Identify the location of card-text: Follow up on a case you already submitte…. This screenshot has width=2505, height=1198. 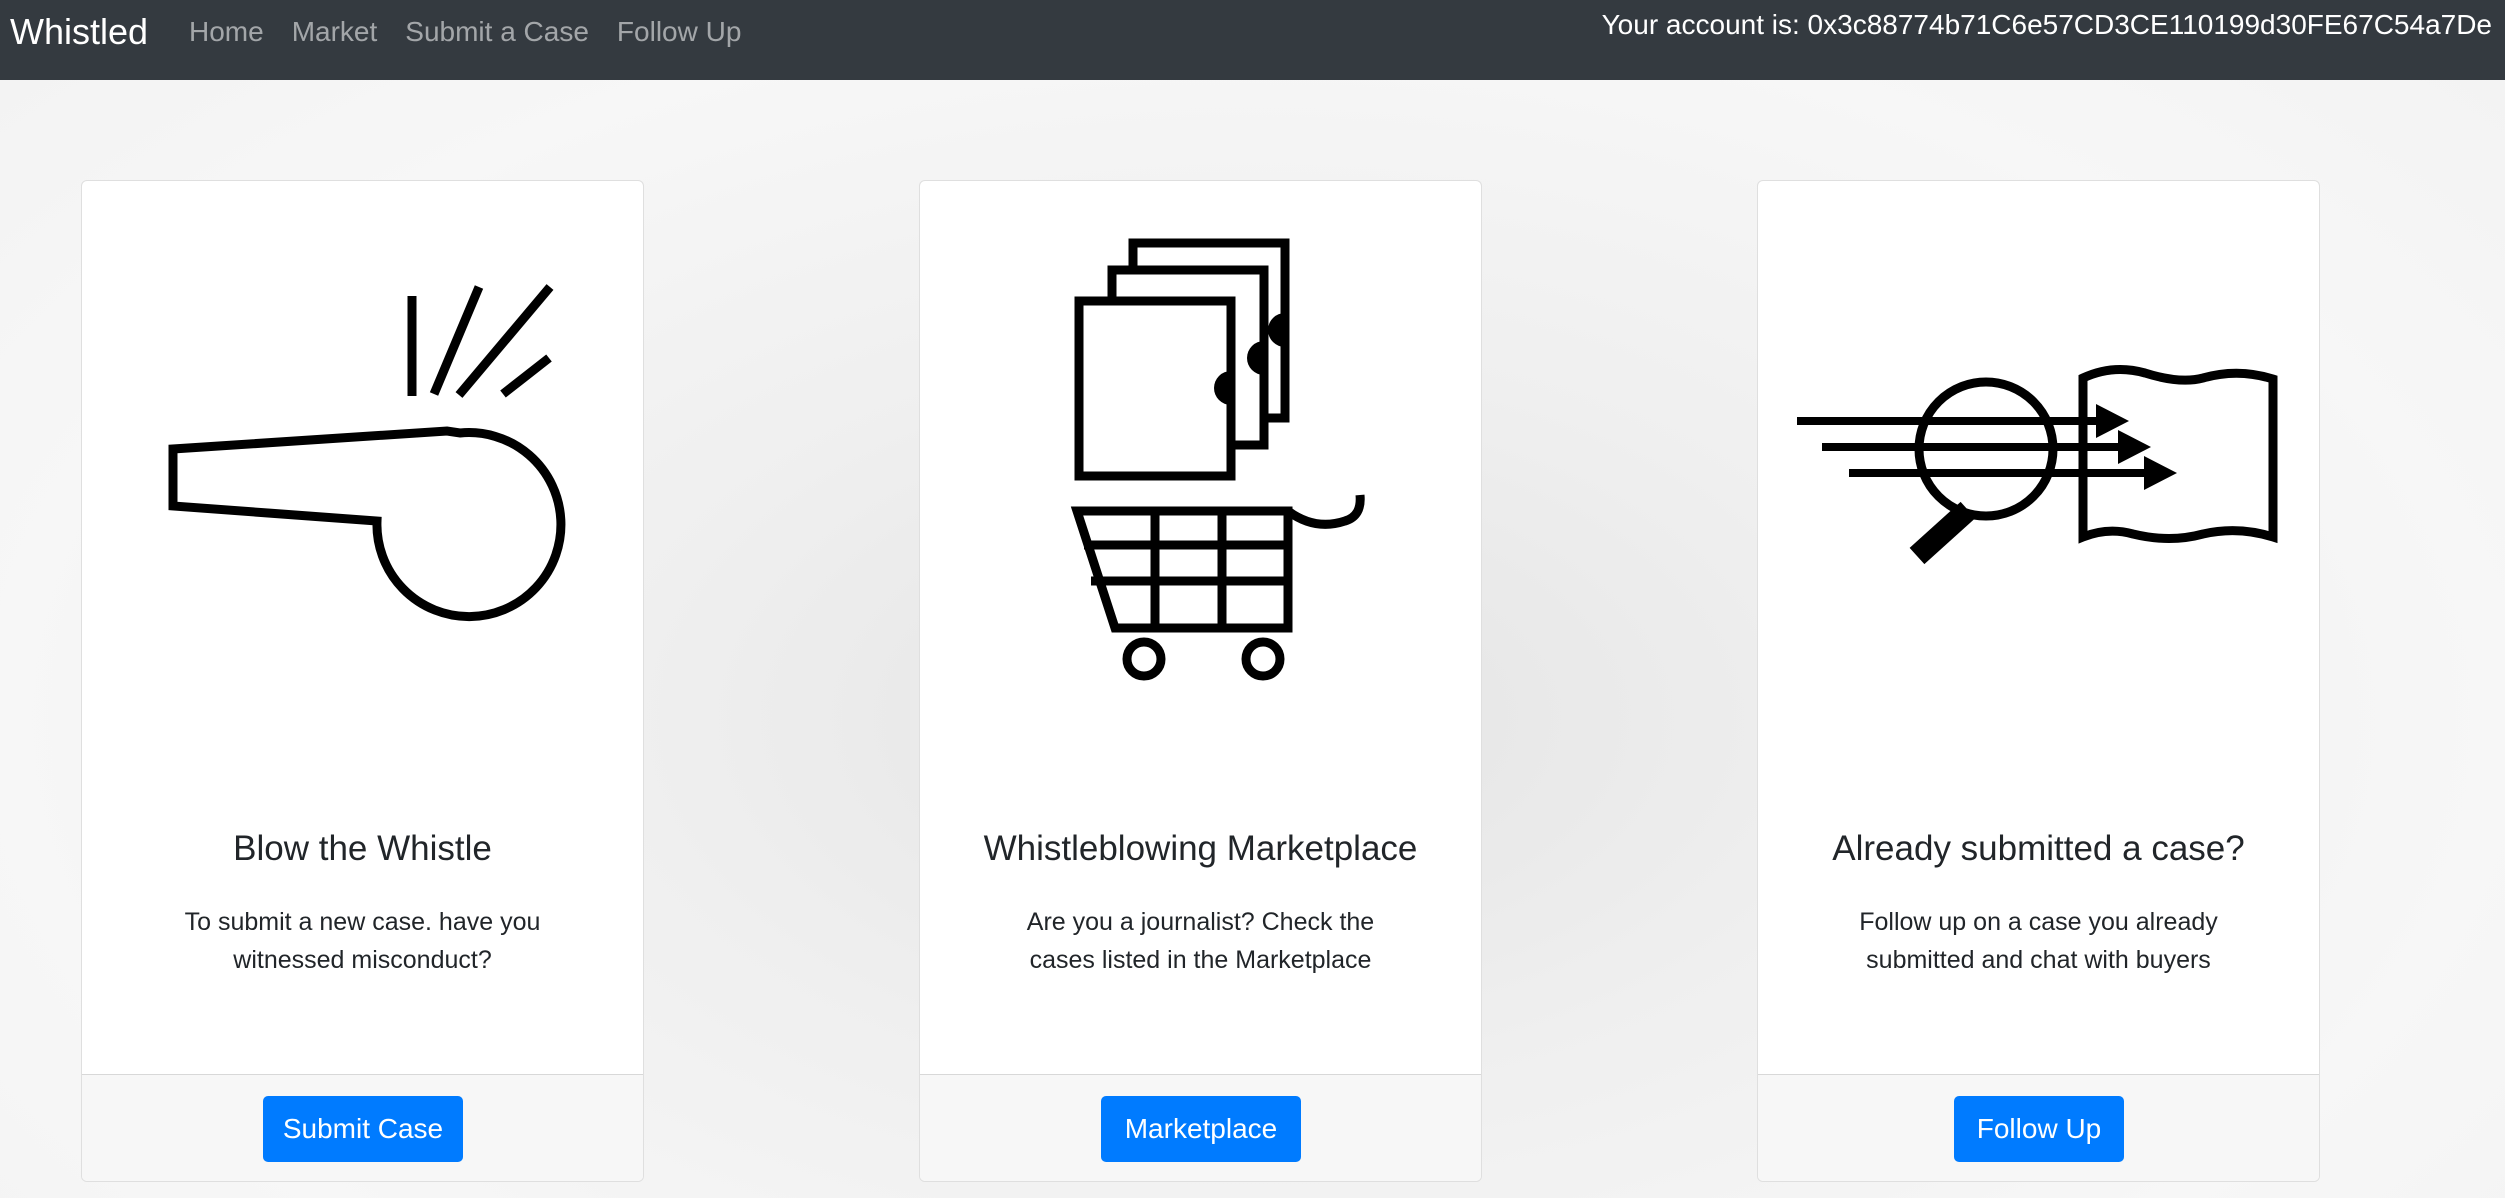
(2038, 941).